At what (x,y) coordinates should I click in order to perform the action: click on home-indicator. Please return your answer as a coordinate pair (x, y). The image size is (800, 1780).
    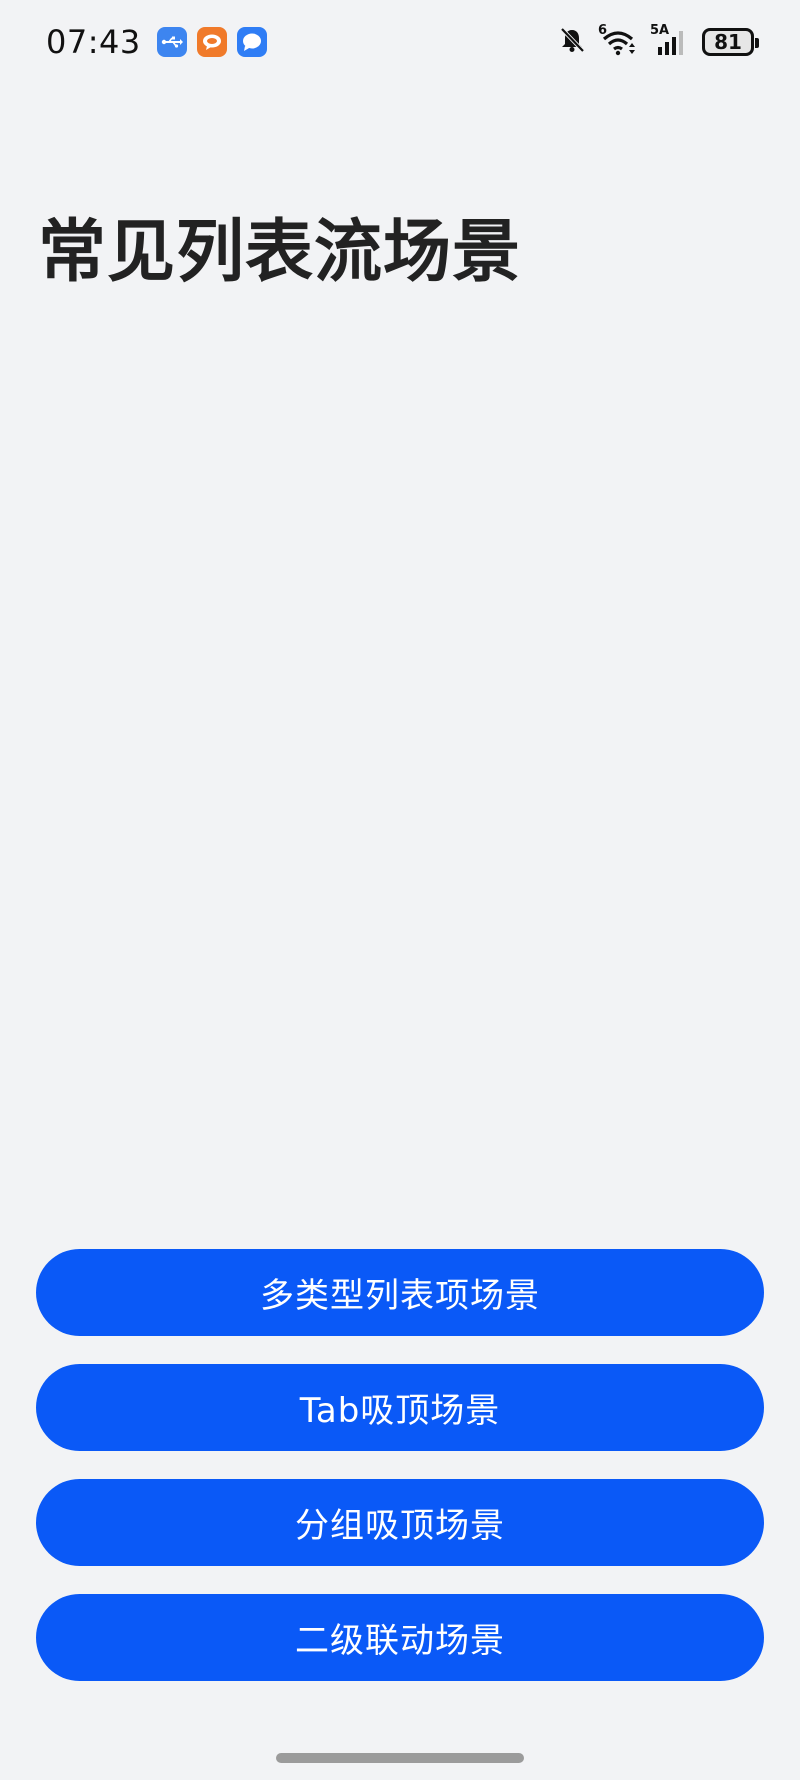
    Looking at the image, I should click on (400, 1758).